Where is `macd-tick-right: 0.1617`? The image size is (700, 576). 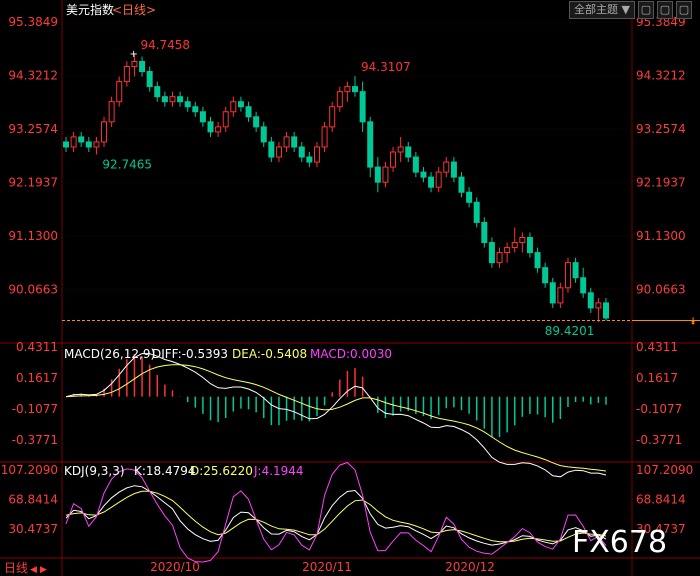 macd-tick-right: 0.1617 is located at coordinates (657, 378).